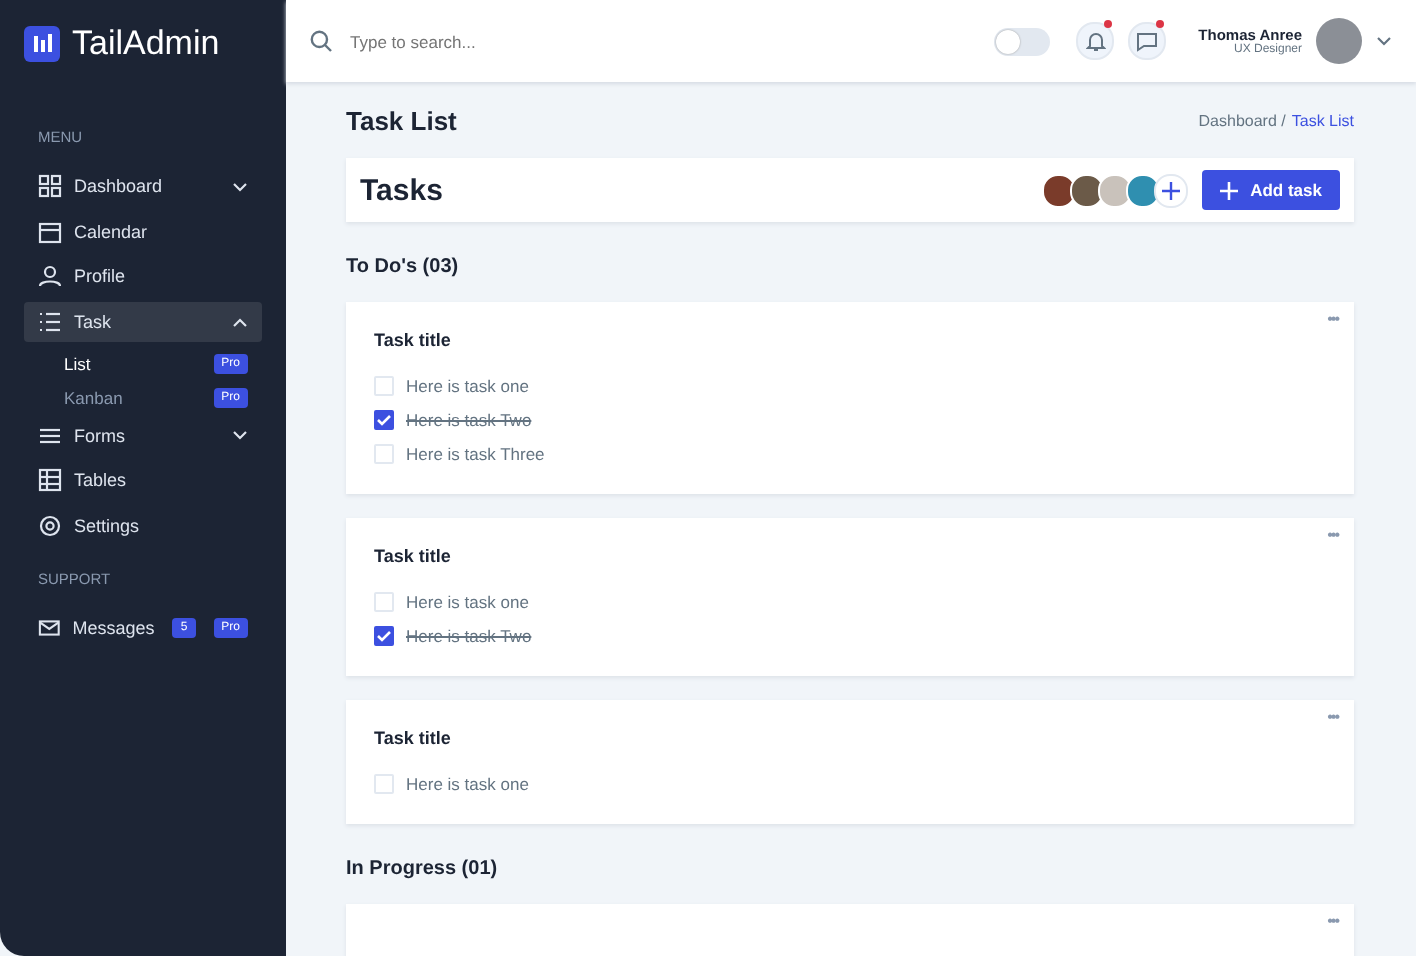  What do you see at coordinates (143, 322) in the screenshot?
I see `sidebar-item: Task` at bounding box center [143, 322].